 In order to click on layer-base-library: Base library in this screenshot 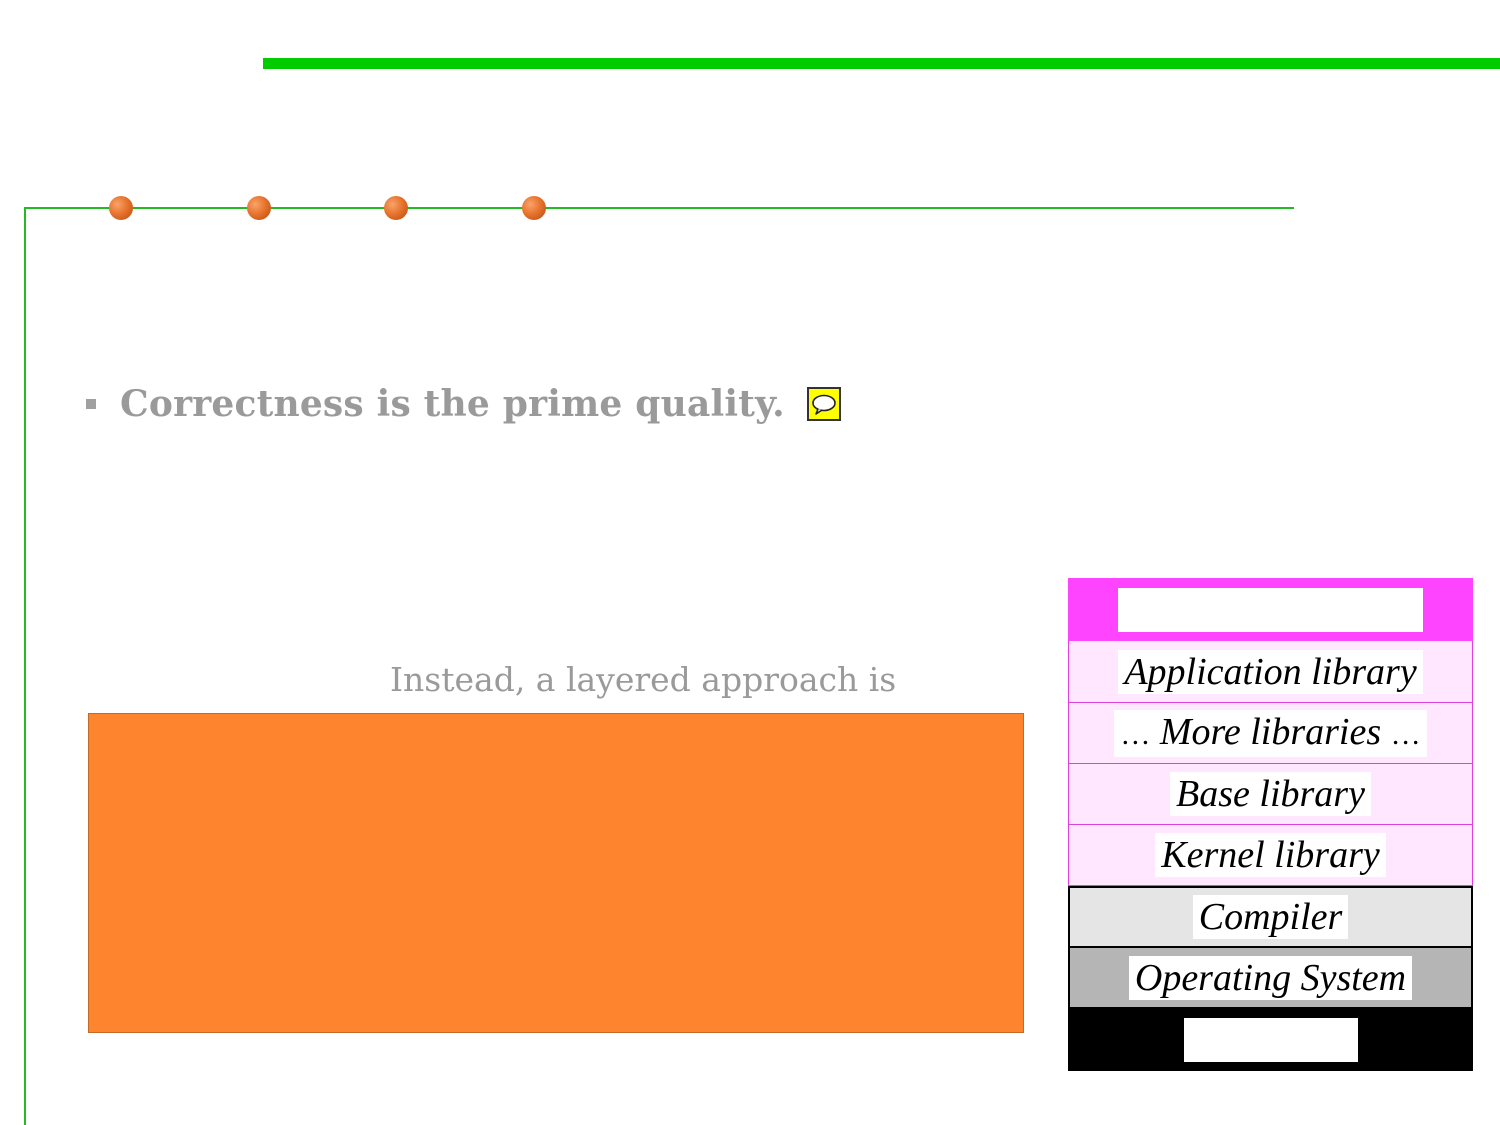, I will do `click(1270, 794)`.